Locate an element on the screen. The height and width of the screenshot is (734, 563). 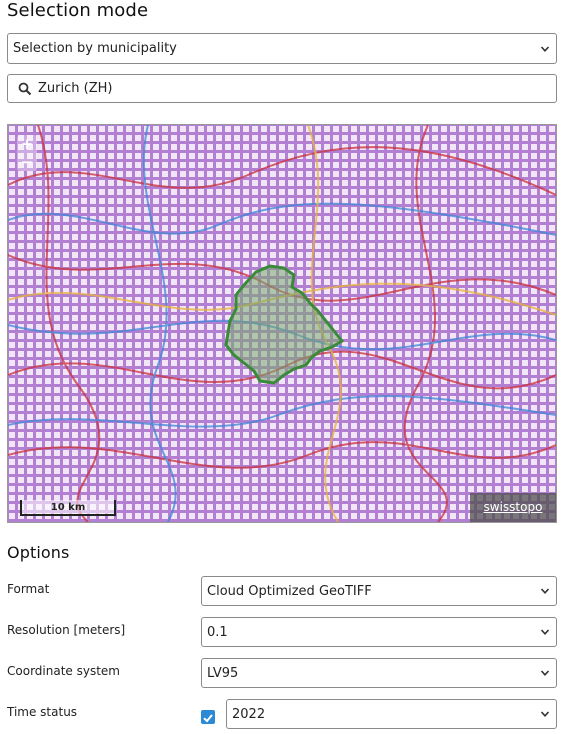
time-status-checkbox is located at coordinates (208, 717).